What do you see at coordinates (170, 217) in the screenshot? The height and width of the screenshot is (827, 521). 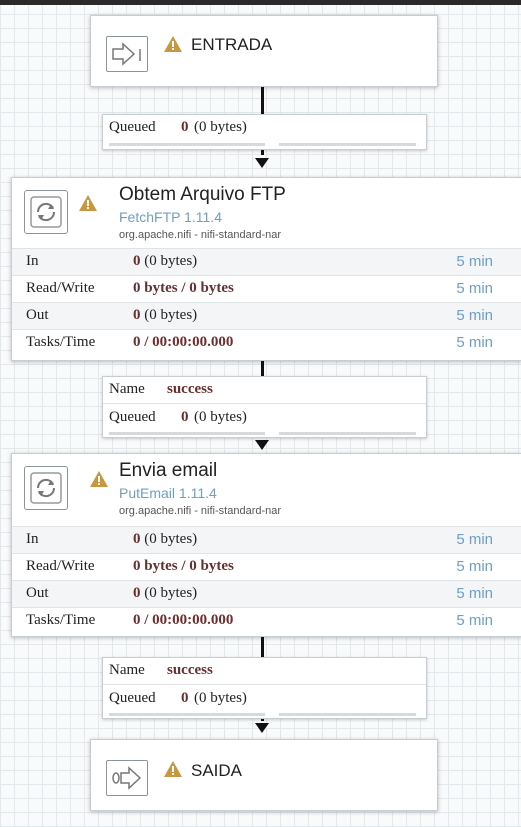 I see `processor-type: FetchFTP 1.11.4` at bounding box center [170, 217].